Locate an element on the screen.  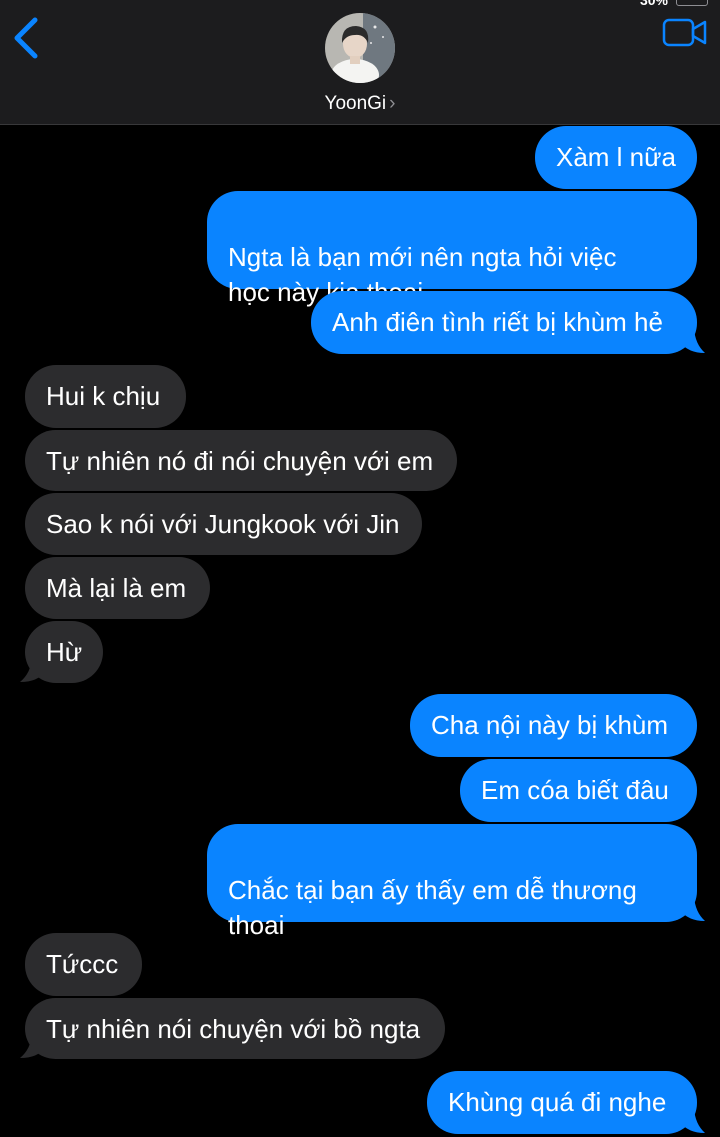
message-bubble-incoming: Tự nhiên nói chuyện với bồ ngta is located at coordinates (235, 1028).